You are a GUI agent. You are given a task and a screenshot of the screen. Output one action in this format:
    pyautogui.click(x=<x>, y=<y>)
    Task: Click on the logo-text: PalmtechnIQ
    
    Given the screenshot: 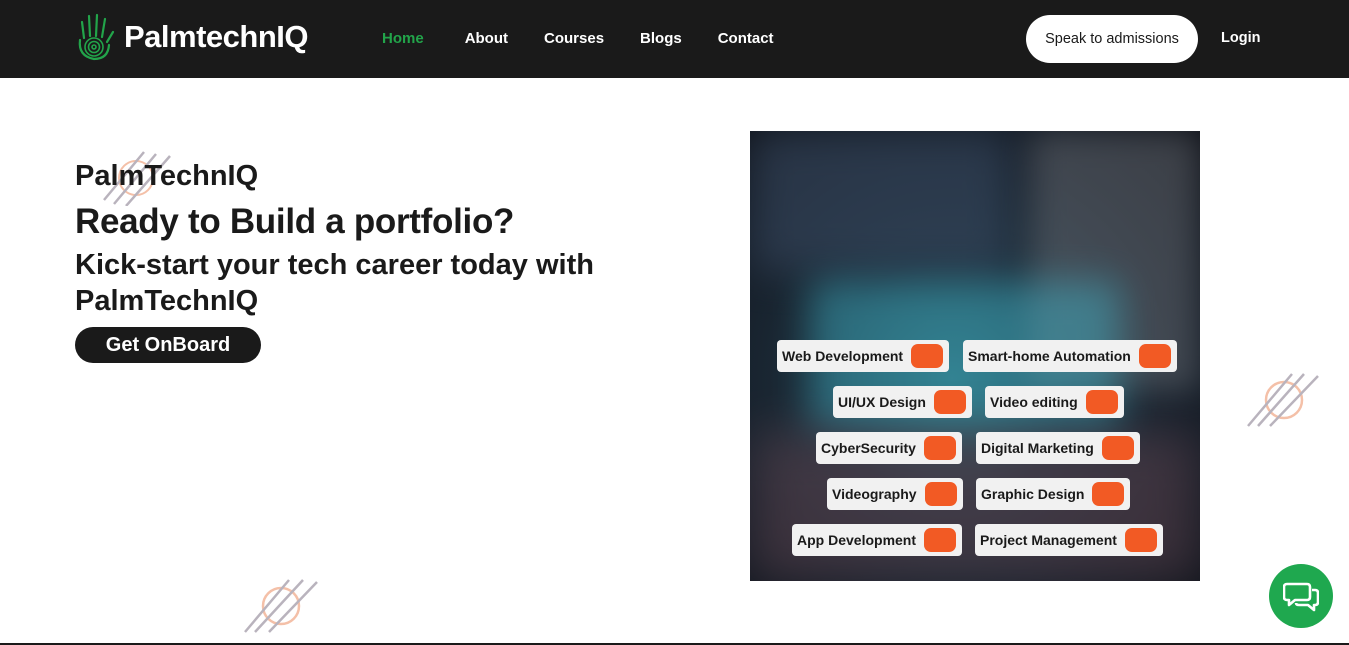 What is the action you would take?
    pyautogui.click(x=216, y=36)
    